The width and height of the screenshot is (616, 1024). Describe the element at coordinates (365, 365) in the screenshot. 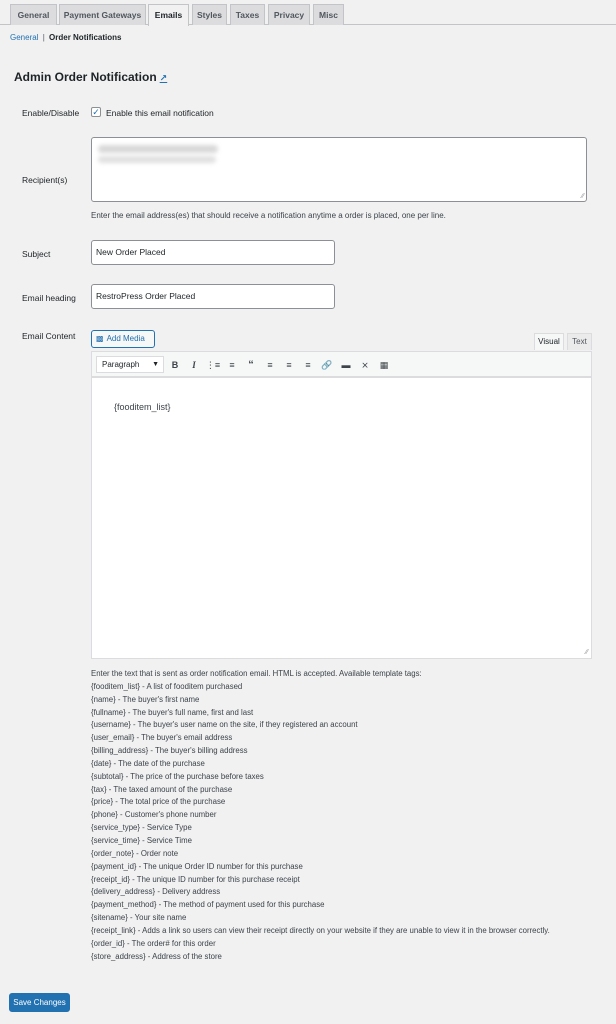

I see `fullscreen-icon: ⨯` at that location.